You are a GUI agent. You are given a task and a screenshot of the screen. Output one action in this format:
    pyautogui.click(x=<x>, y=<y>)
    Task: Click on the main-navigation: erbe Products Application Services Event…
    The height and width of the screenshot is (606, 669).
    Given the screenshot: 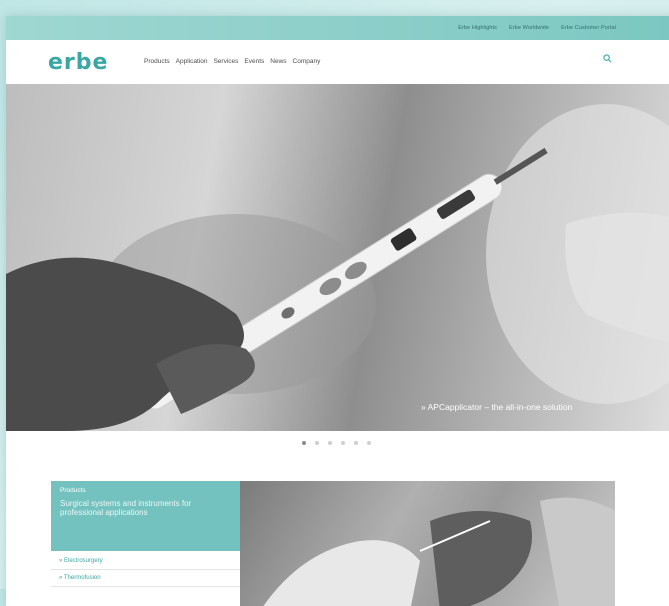 What is the action you would take?
    pyautogui.click(x=337, y=62)
    